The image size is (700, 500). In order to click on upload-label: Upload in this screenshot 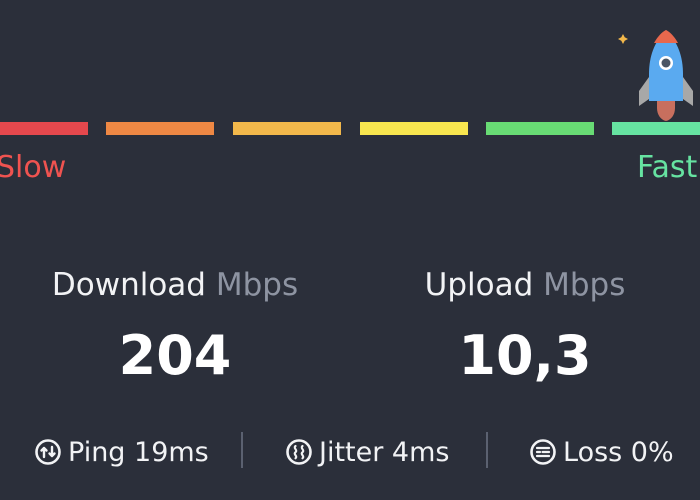, I will do `click(479, 285)`.